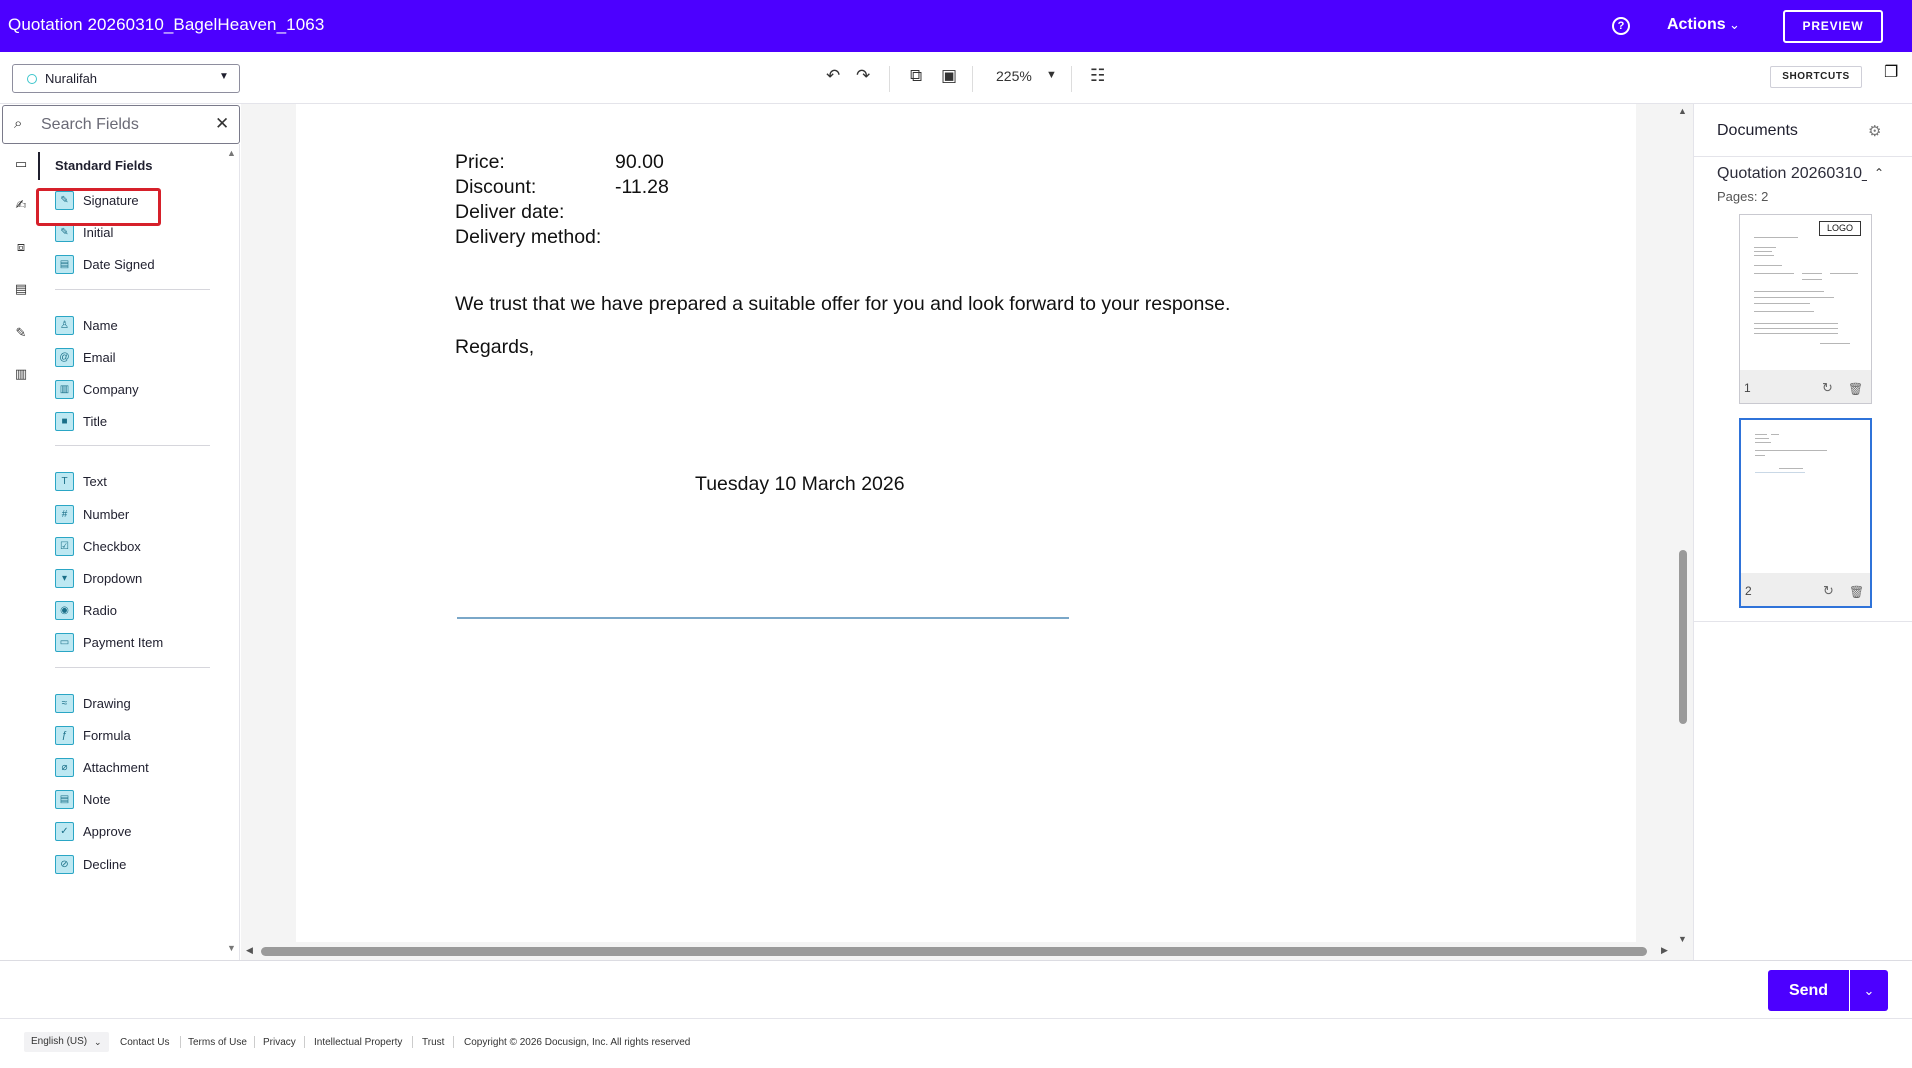 The height and width of the screenshot is (1068, 1912). I want to click on page-thumbnail-2: 2 ↻ 🗑, so click(1805, 513).